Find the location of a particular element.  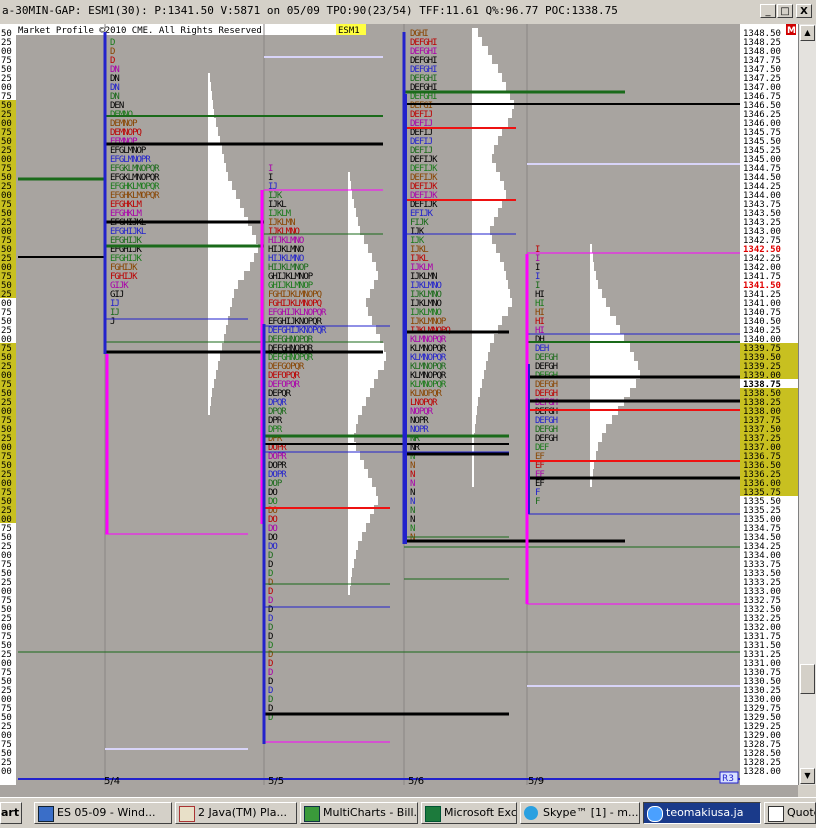

taskbar-item-chat: teomakiusa.ja is located at coordinates (702, 813).